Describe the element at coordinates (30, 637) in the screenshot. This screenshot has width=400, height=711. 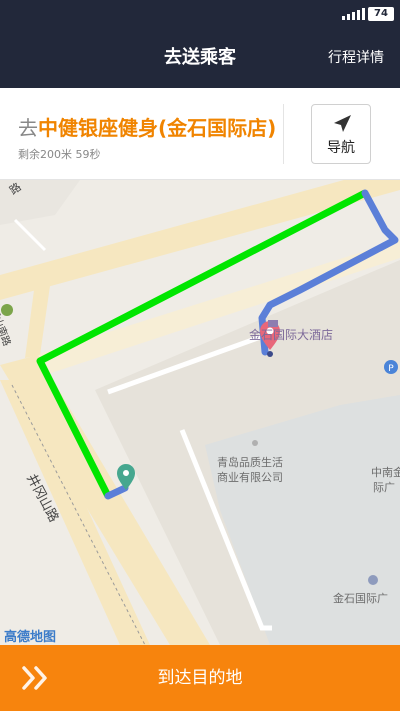
I see `map-logo: 高德地图` at that location.